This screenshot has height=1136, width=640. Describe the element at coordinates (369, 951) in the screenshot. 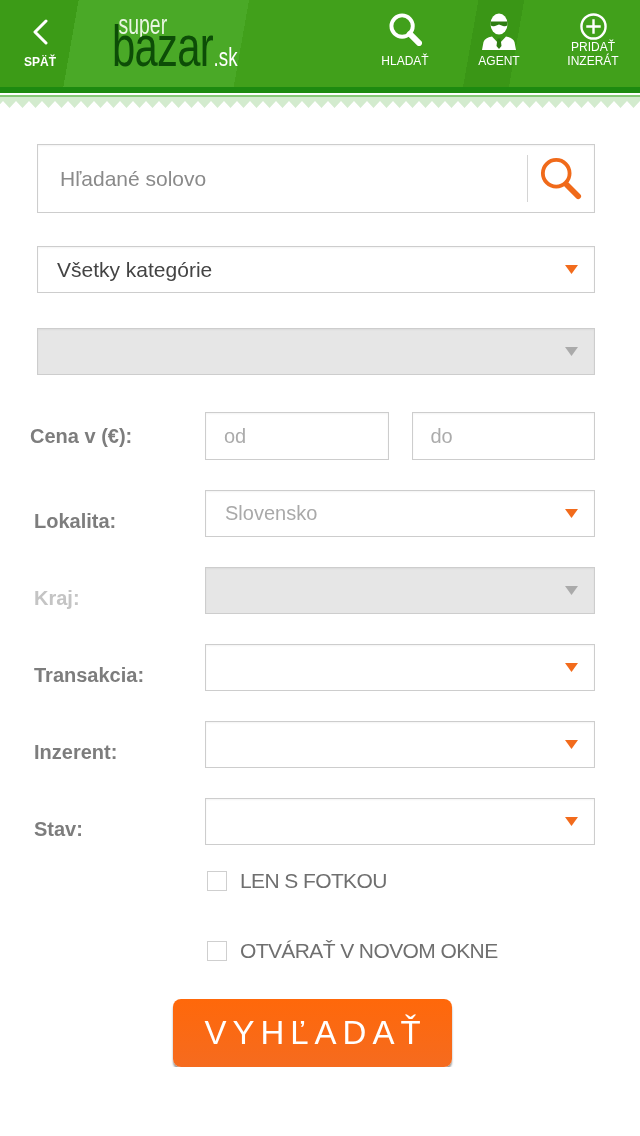

I see `checkbox-label: OTVÁRAŤ V NOVOM OKNE` at that location.